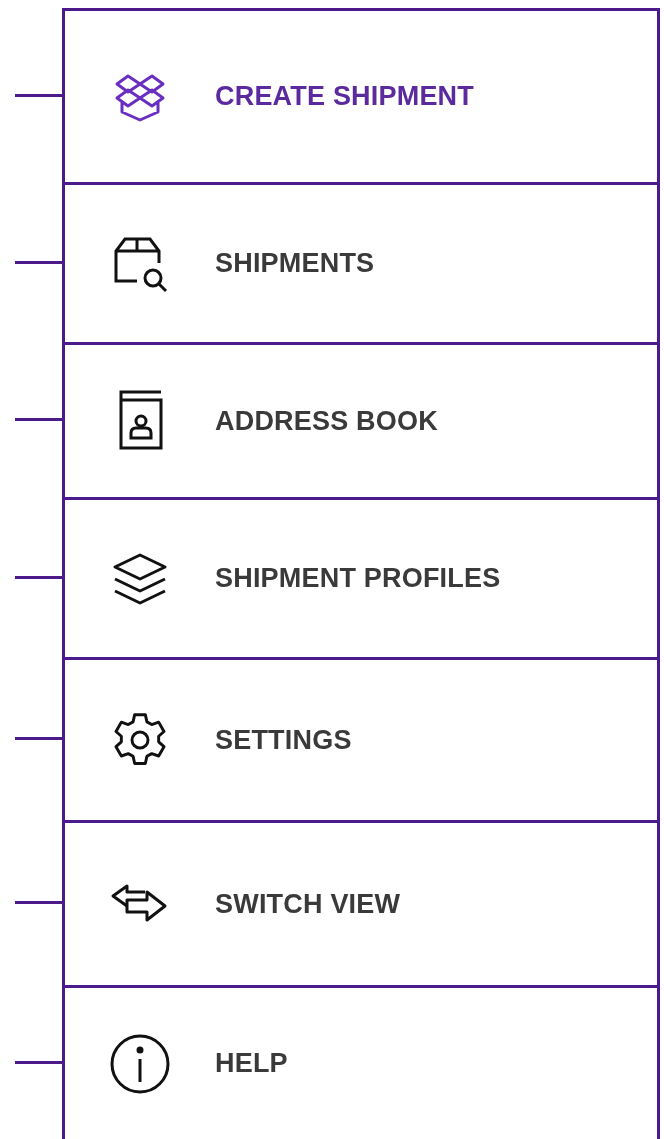  I want to click on menu-item: SWITCH VIEW, so click(361, 902).